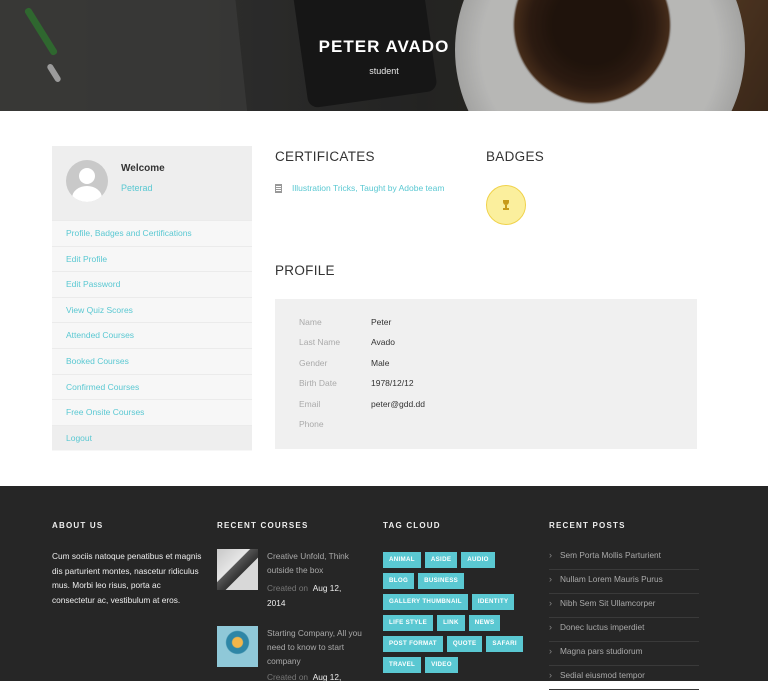 This screenshot has height=690, width=768. I want to click on menu-item-logout: Logout, so click(152, 437).